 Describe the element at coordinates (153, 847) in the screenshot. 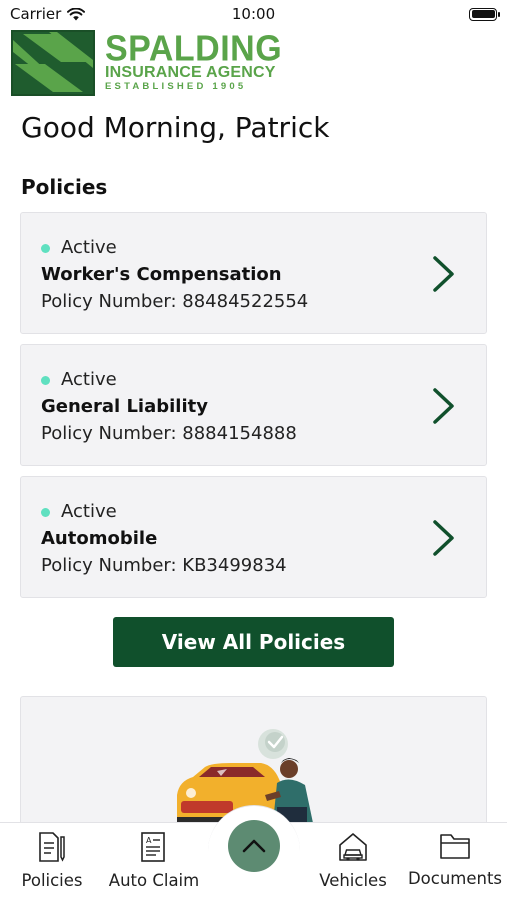

I see `auto-claim-form-icon: A` at that location.